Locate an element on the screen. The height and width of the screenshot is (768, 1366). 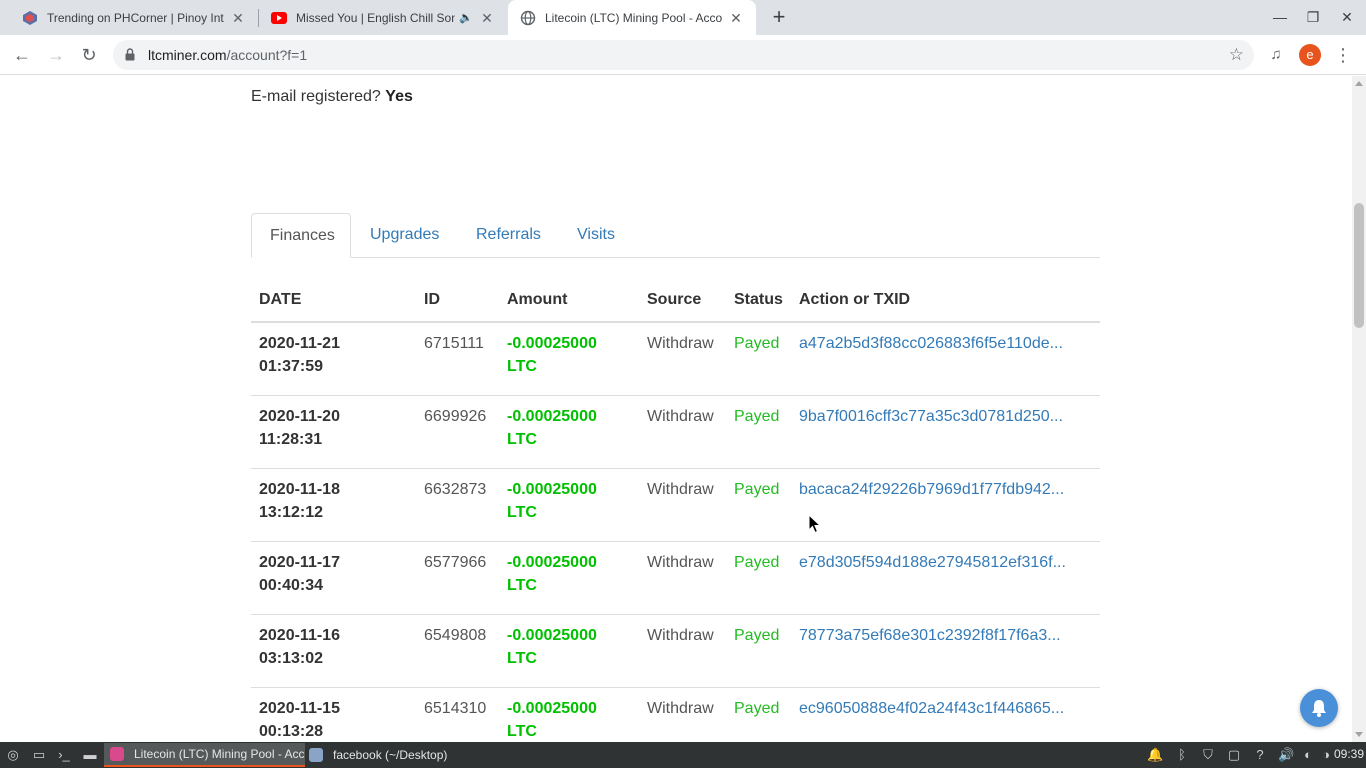
file-manager-icon: ▬ is located at coordinates (90, 755).